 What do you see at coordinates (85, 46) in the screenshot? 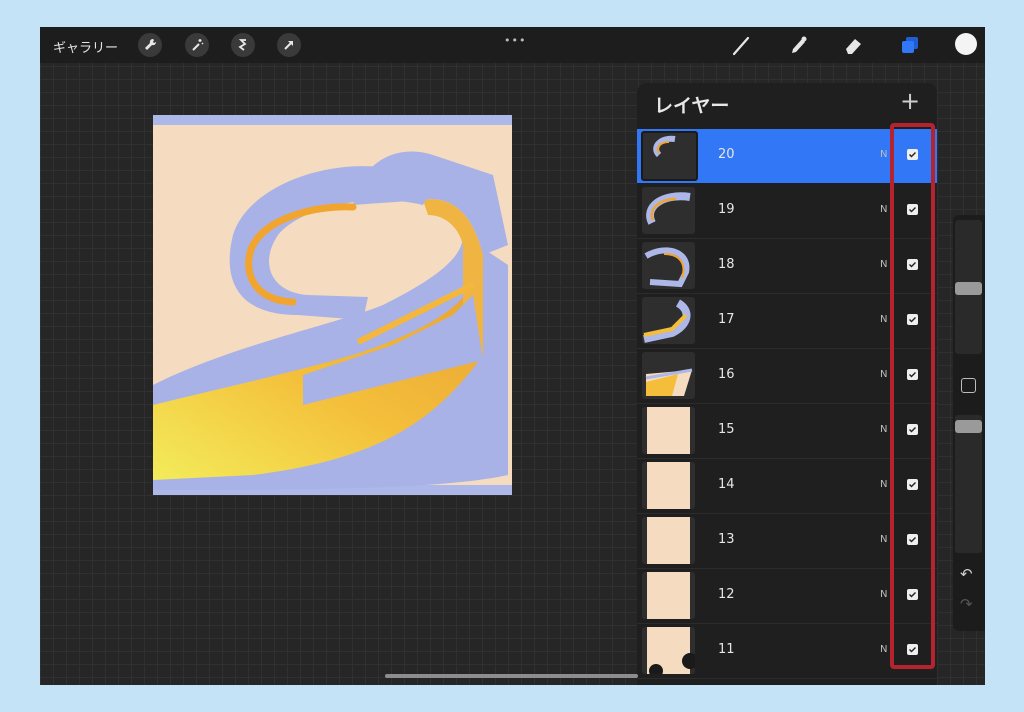
I see `gallery-button: ギャラリー` at bounding box center [85, 46].